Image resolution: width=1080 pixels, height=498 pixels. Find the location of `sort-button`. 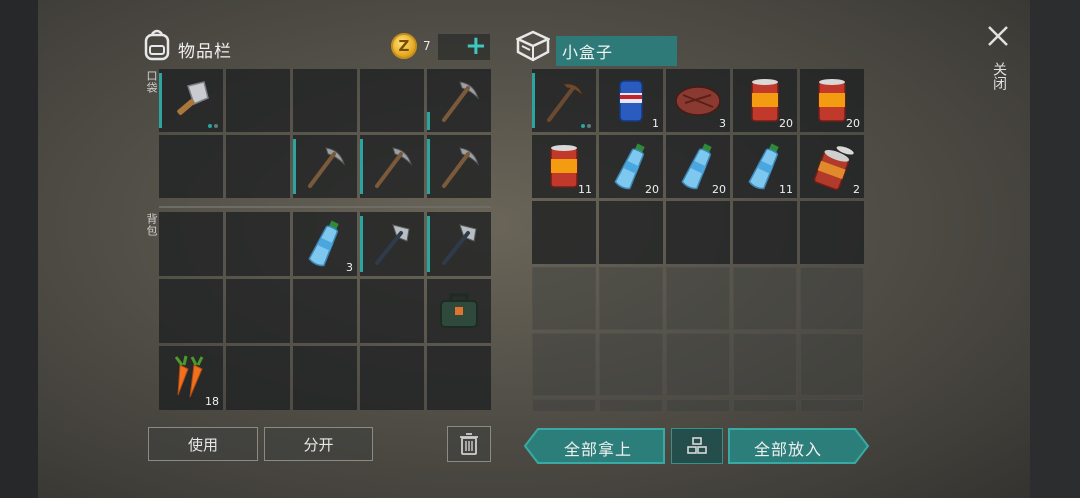

sort-button is located at coordinates (697, 446).